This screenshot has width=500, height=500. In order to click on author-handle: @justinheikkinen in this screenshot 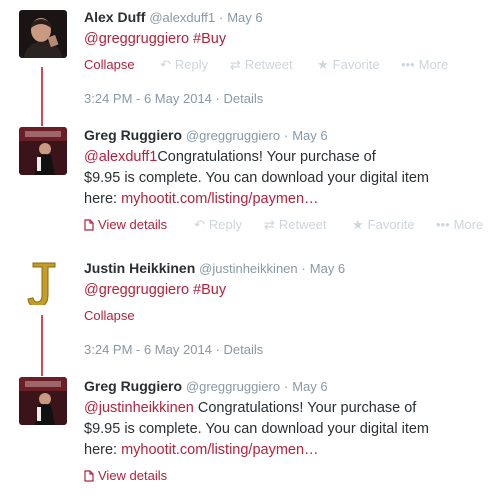, I will do `click(248, 268)`.